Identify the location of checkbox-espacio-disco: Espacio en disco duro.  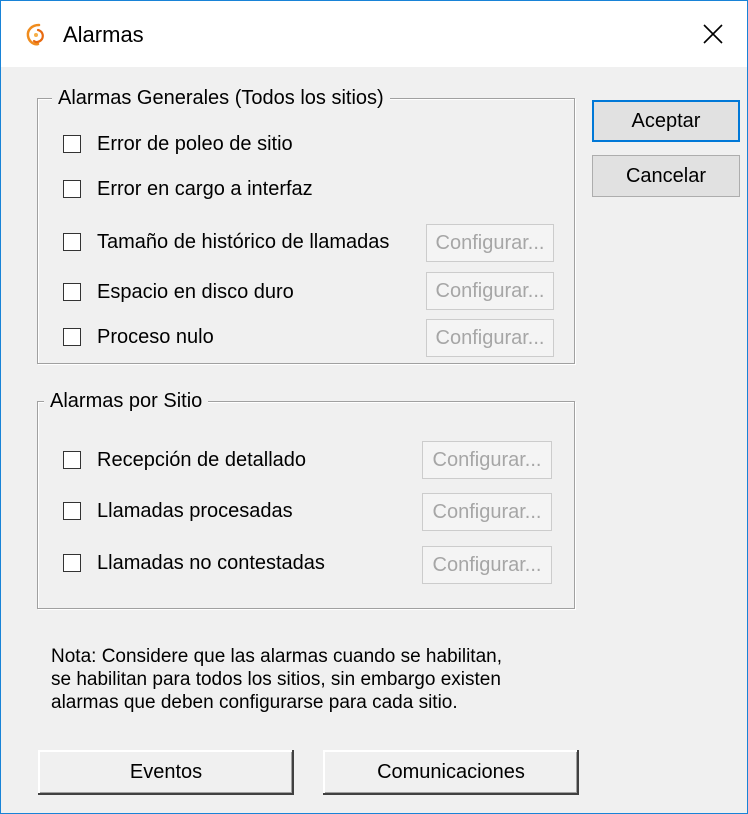
(178, 292).